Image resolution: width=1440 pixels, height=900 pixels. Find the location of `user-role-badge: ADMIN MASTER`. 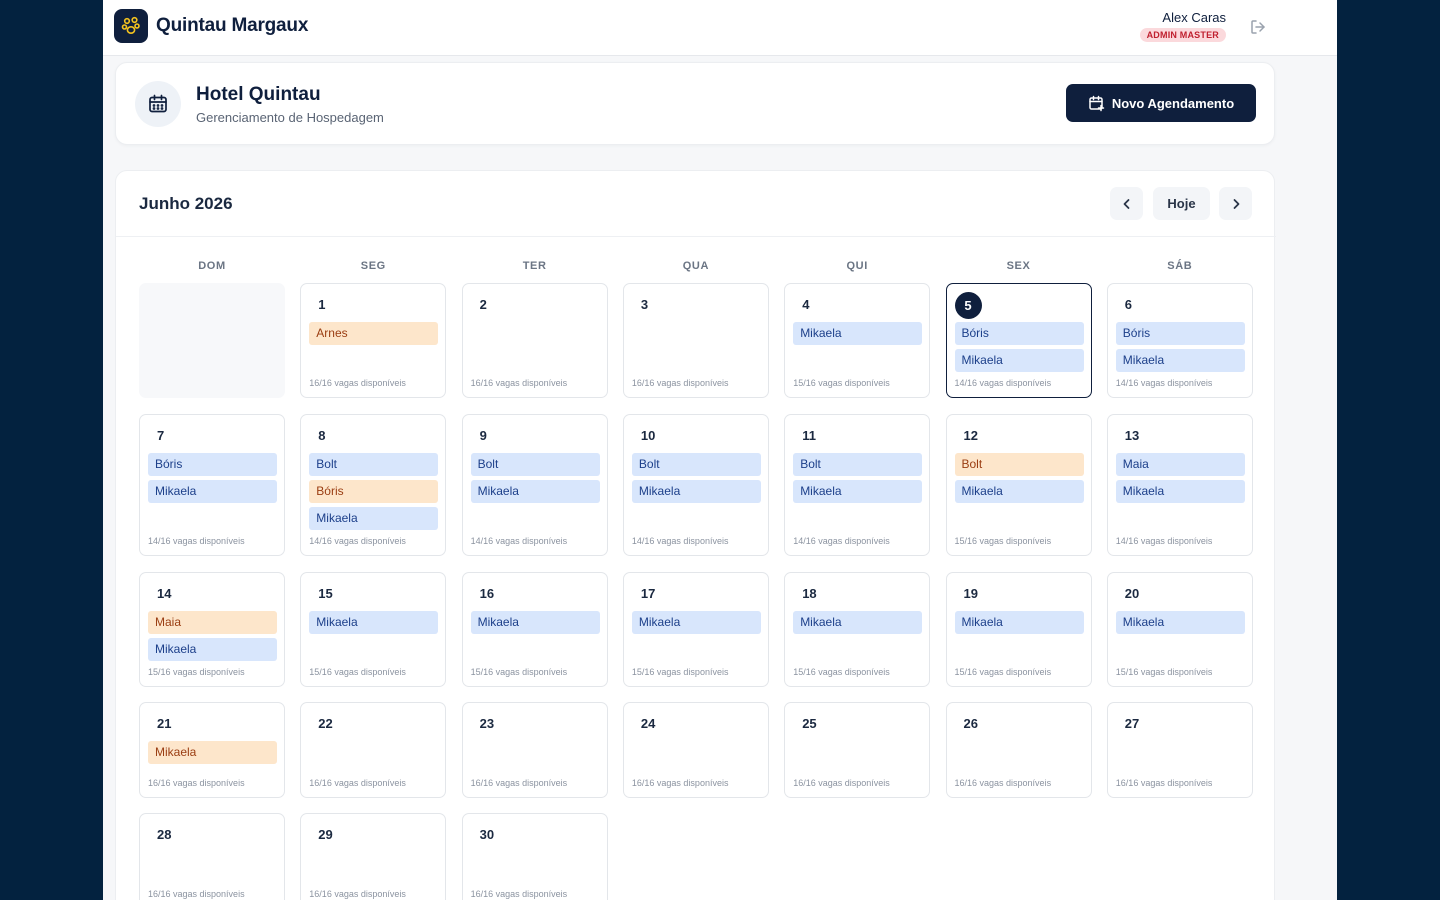

user-role-badge: ADMIN MASTER is located at coordinates (1182, 35).